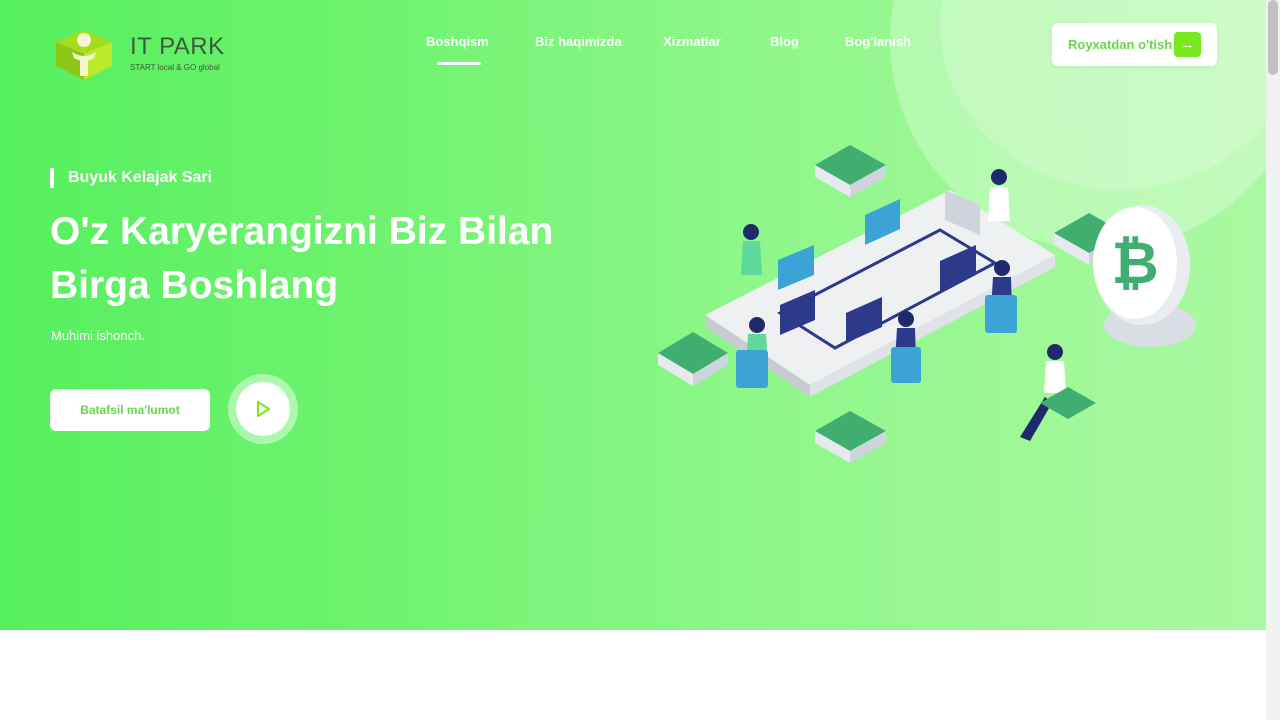  Describe the element at coordinates (140, 177) in the screenshot. I see `hero-eyebrow-text: Buyuk Kelajak Sari` at that location.